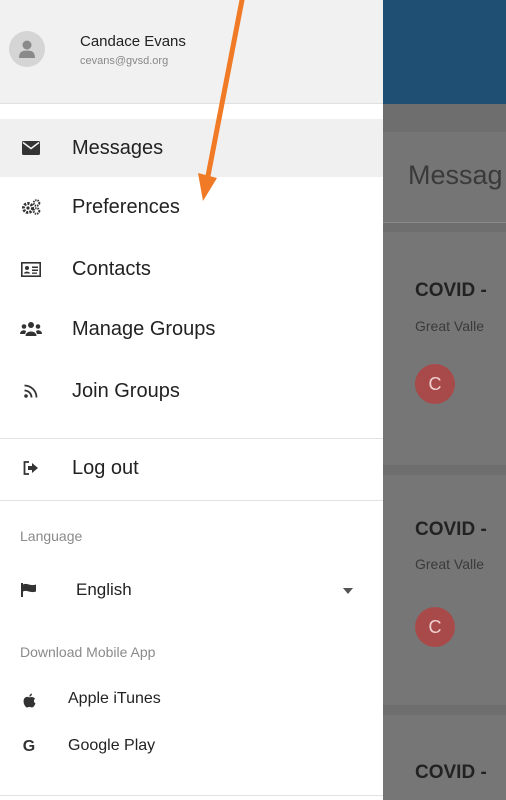  I want to click on envelope-icon, so click(31, 148).